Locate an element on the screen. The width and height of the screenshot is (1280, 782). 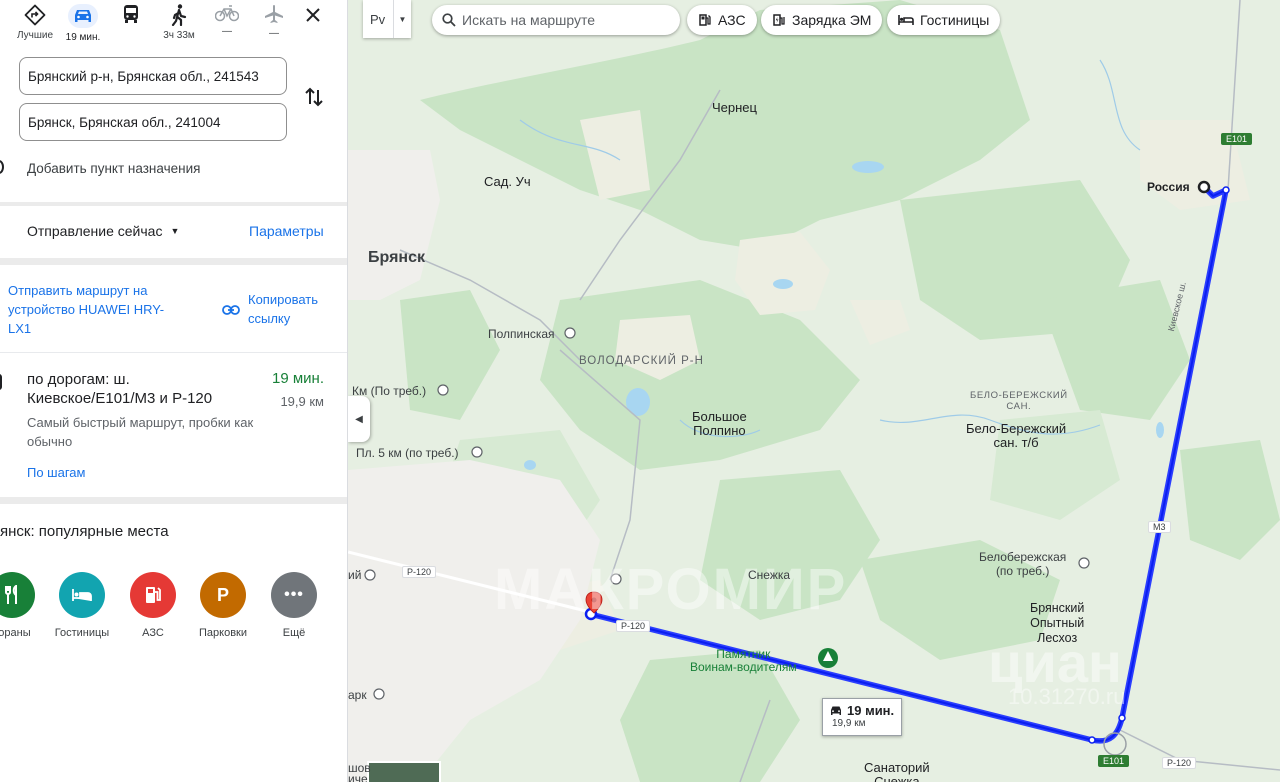
mode-walking: 3ч 33м is located at coordinates (179, 22).